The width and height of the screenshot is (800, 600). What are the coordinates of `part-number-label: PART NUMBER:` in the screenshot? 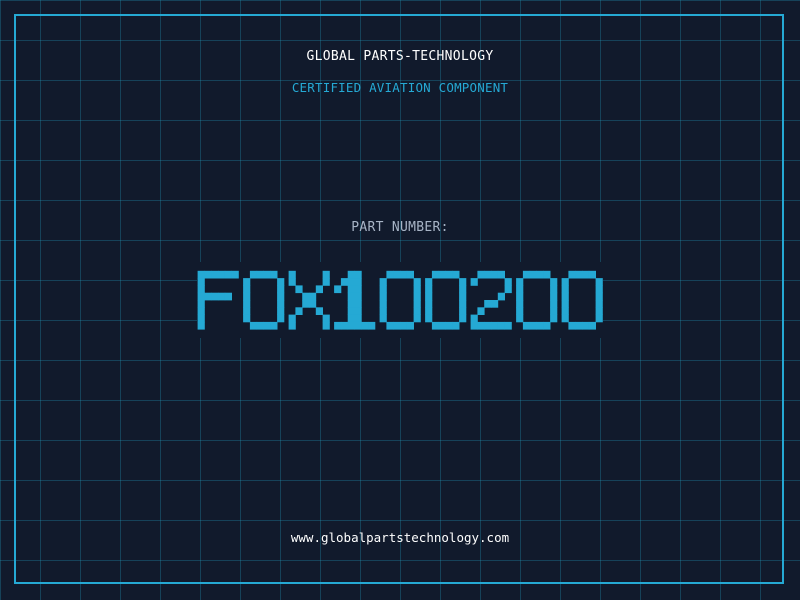 It's located at (400, 227).